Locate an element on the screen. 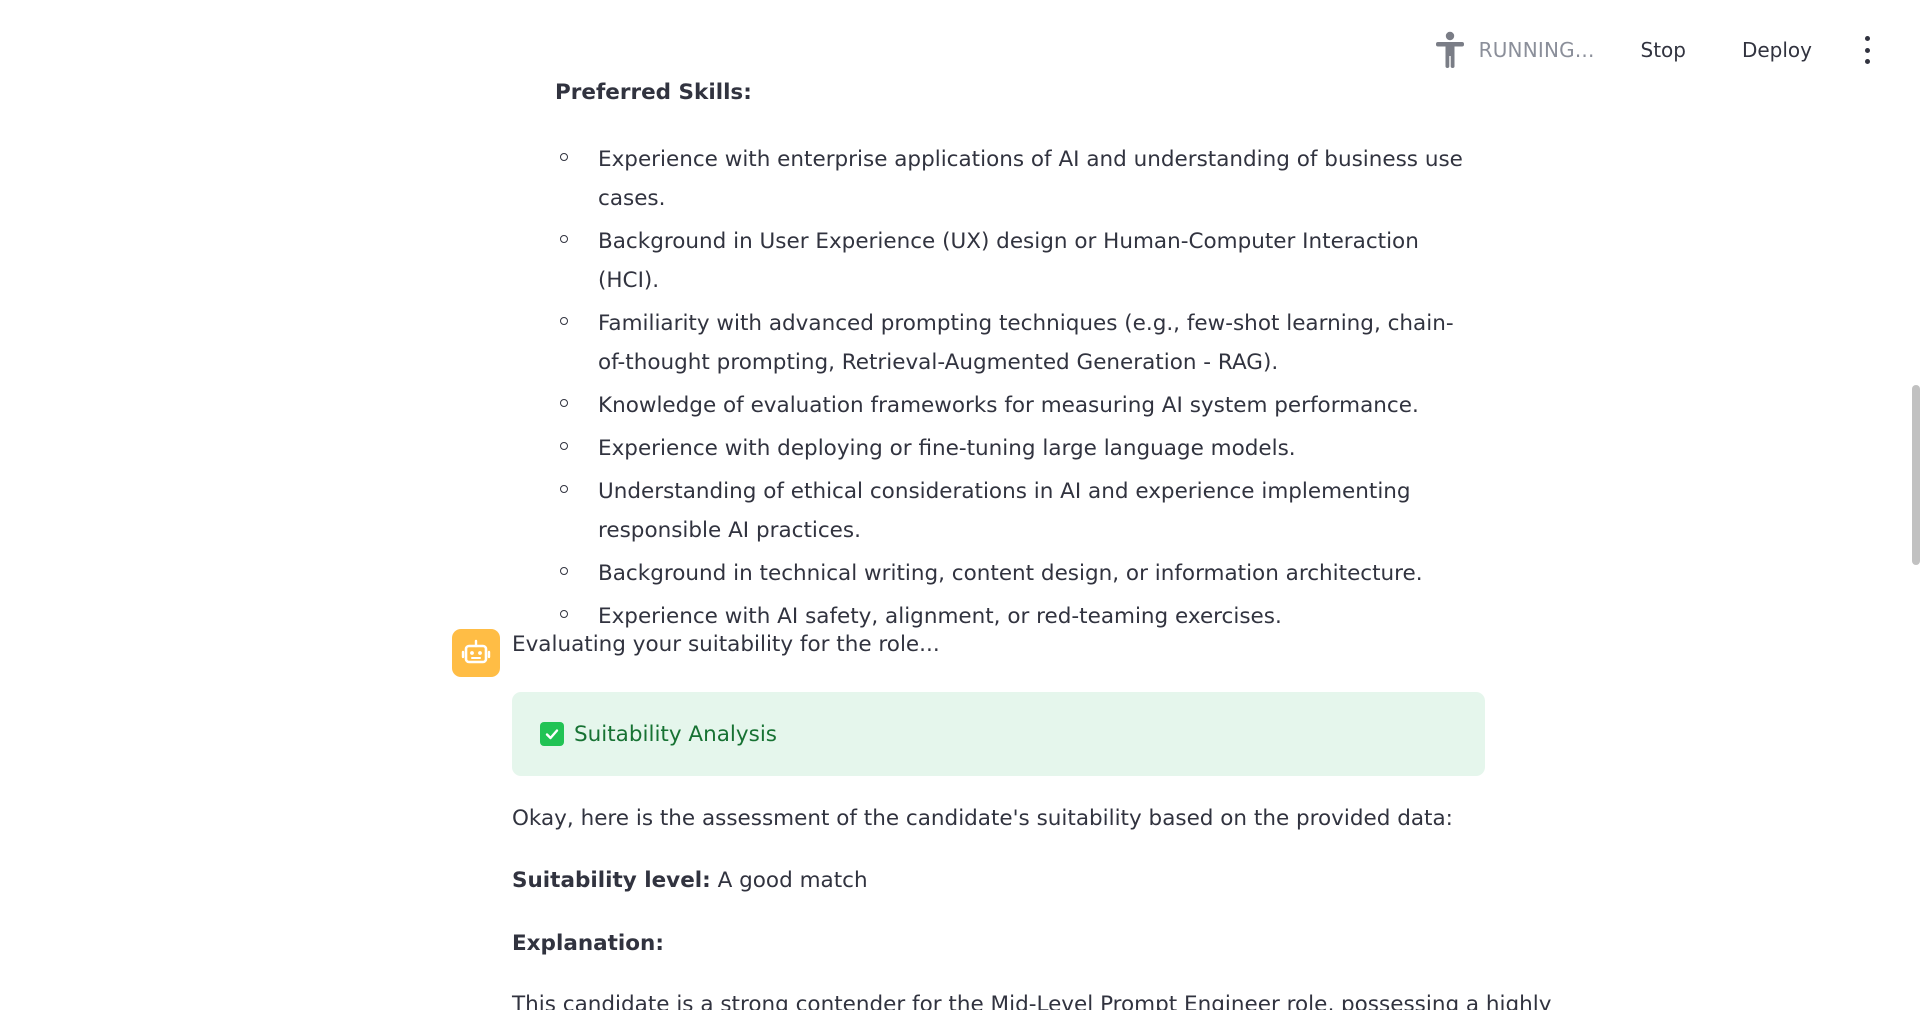  robot-glyph is located at coordinates (476, 651).